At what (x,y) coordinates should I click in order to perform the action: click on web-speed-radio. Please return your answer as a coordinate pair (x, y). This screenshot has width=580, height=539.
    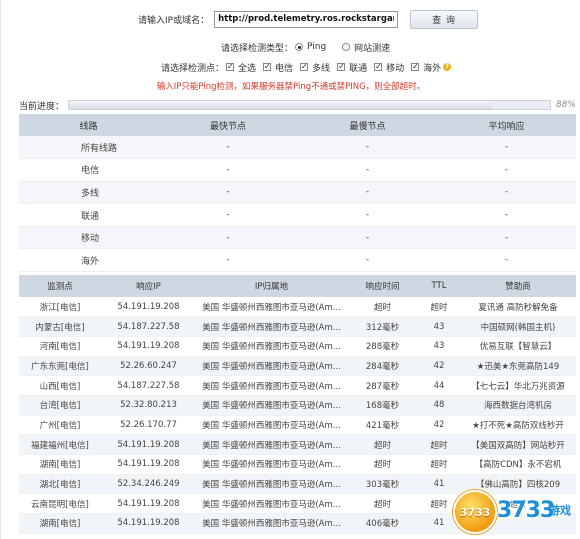
    Looking at the image, I should click on (346, 47).